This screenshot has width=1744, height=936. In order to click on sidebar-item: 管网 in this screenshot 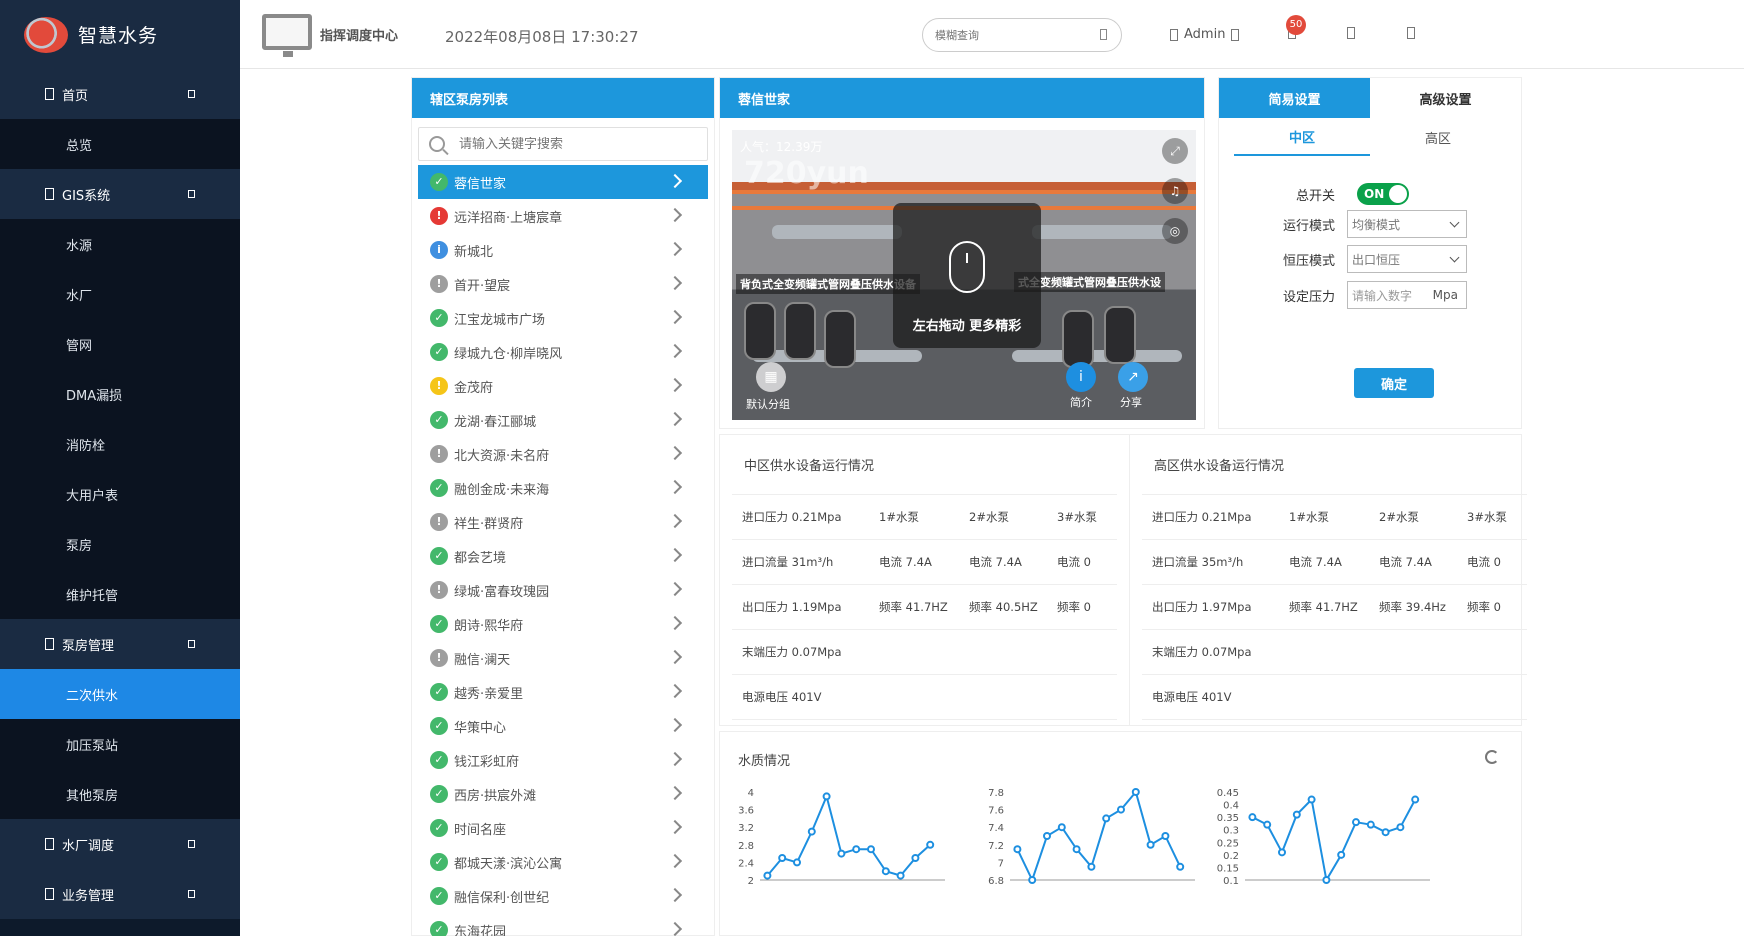, I will do `click(120, 344)`.